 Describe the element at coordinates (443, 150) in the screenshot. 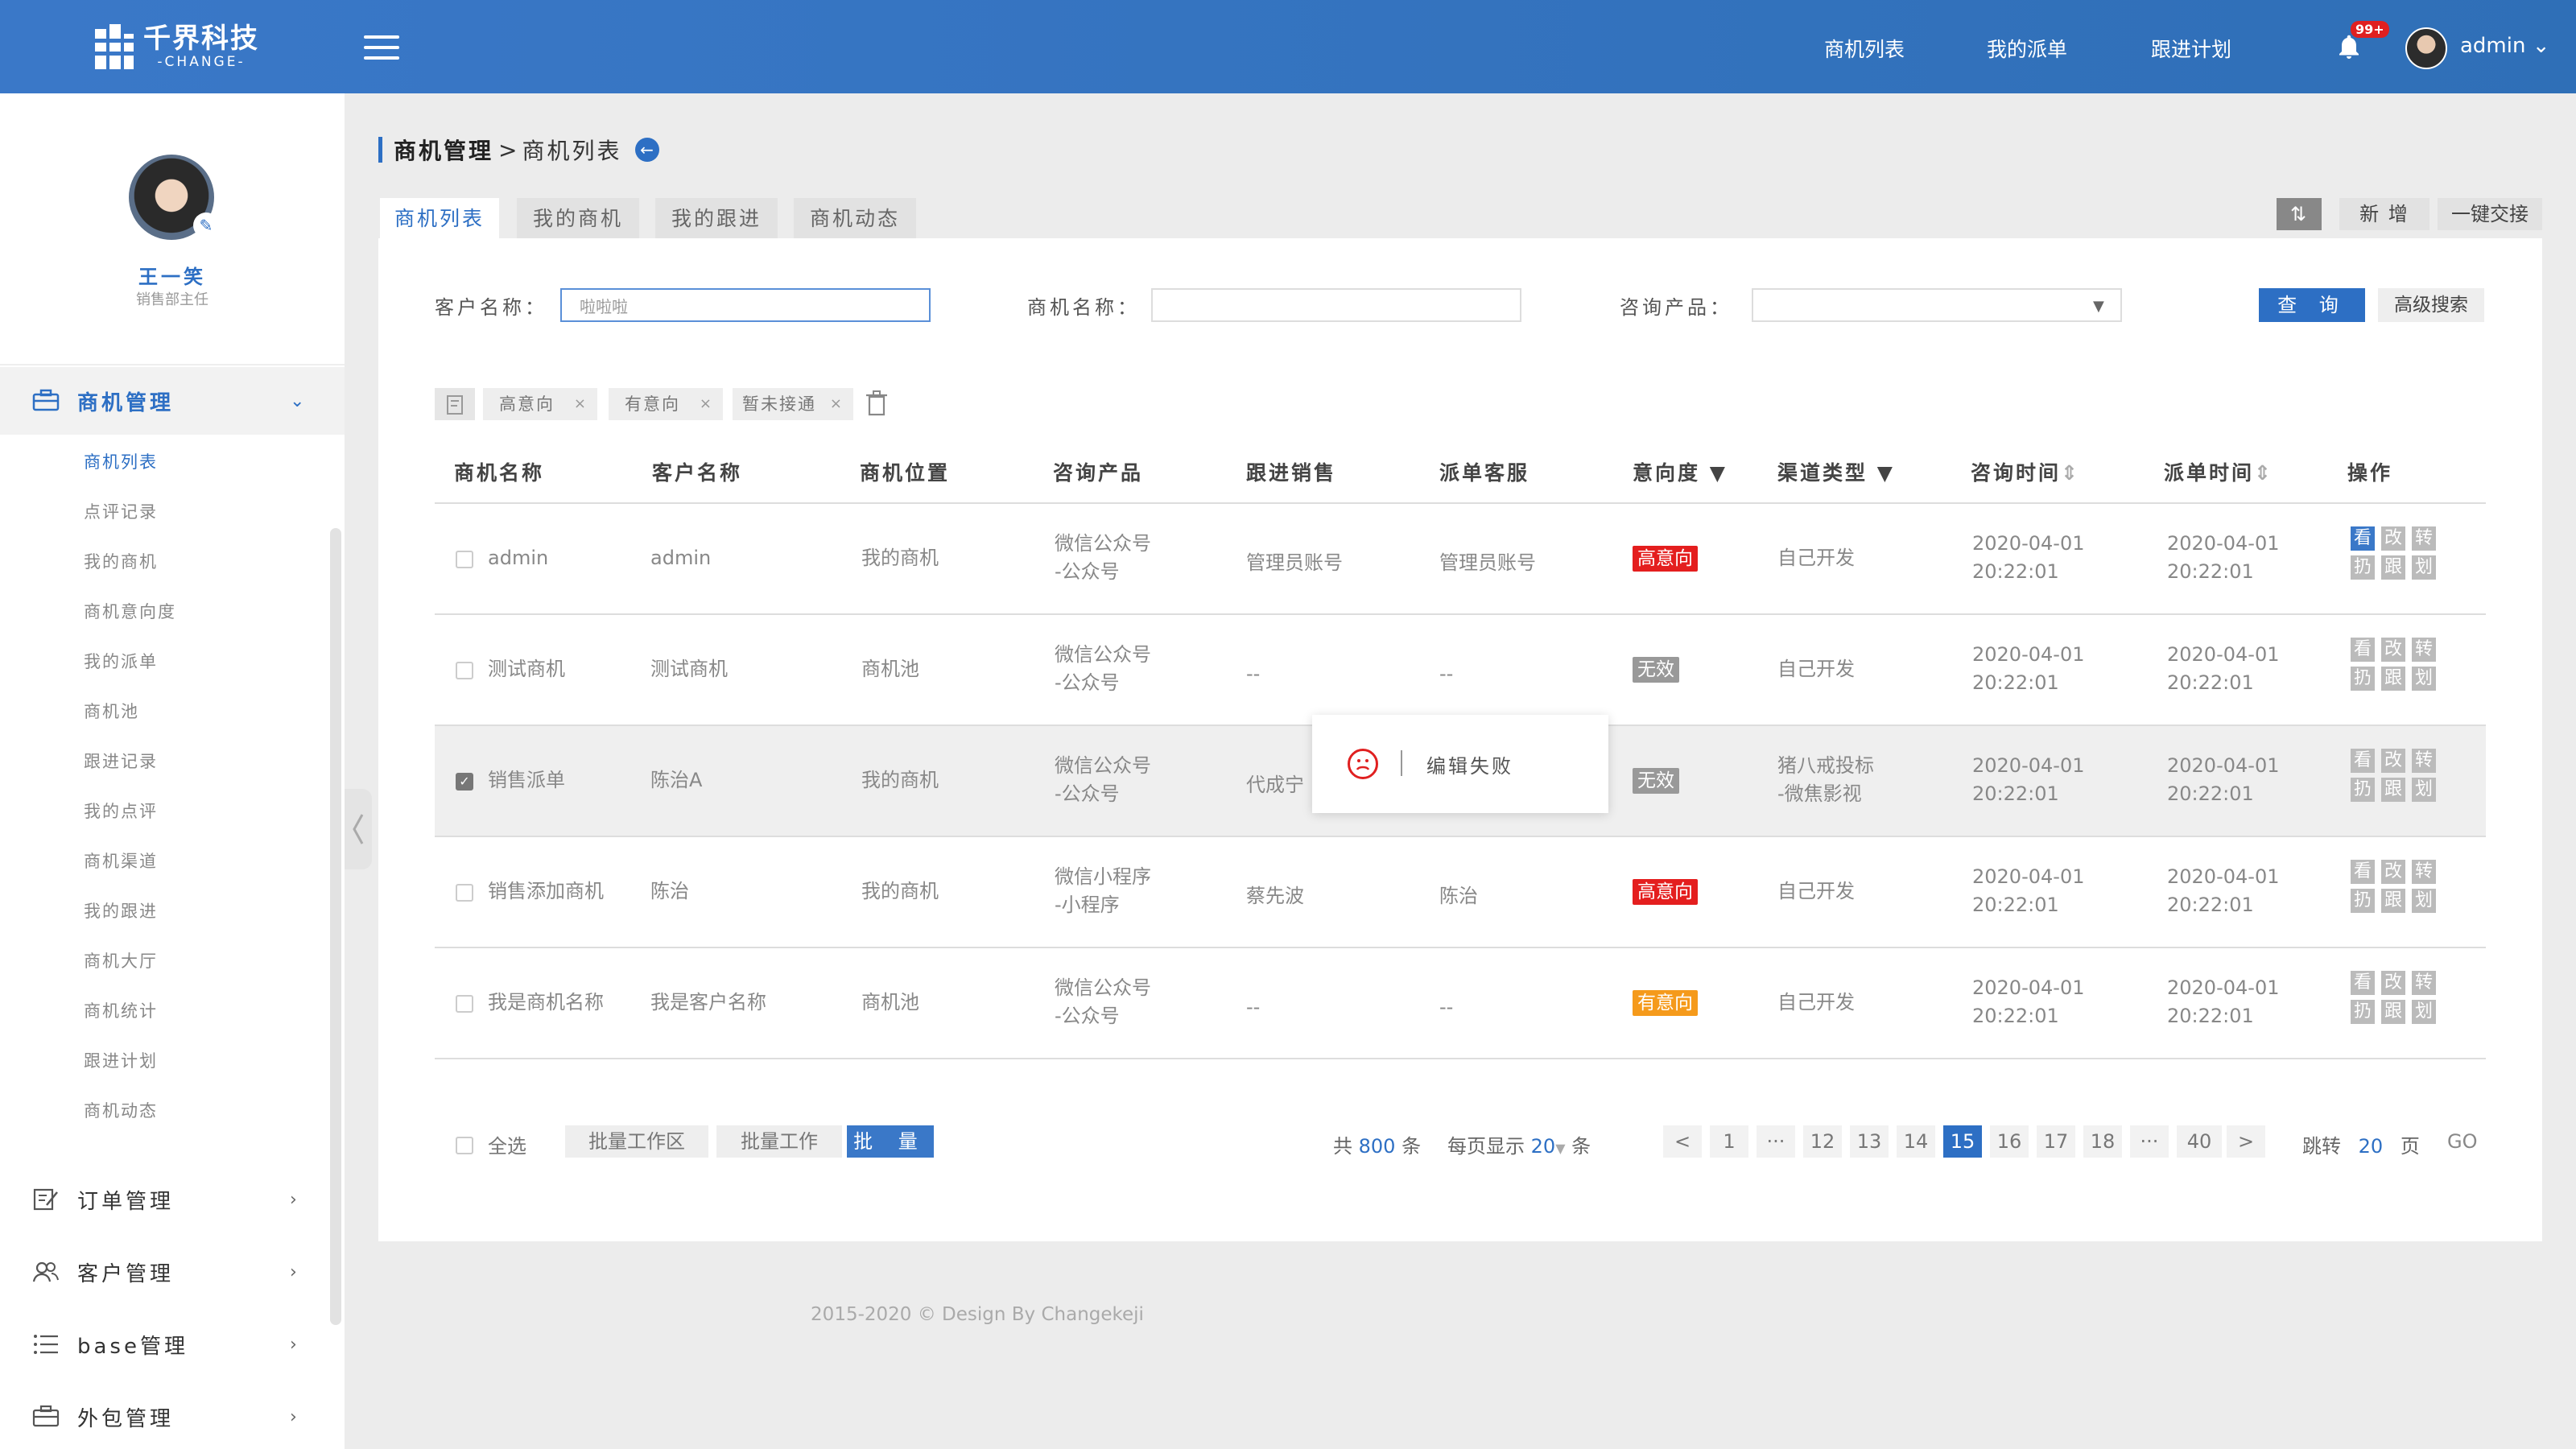

I see `breadcrumb-parent: 商机管理` at that location.